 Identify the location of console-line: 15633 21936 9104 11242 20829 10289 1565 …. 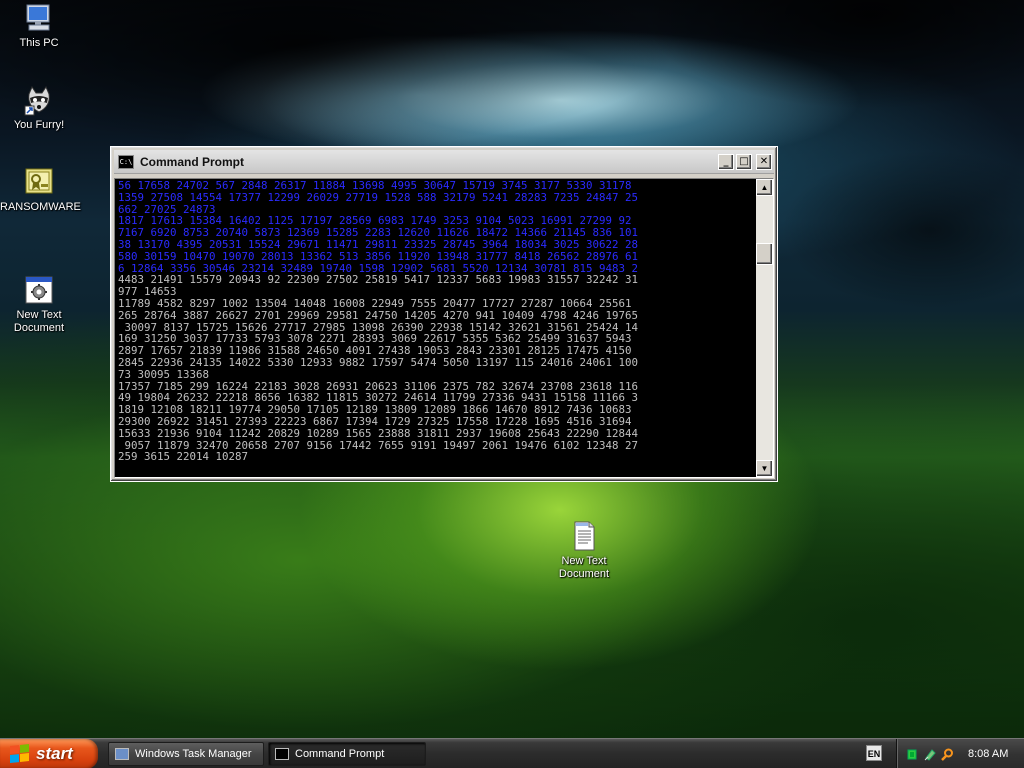
(378, 433).